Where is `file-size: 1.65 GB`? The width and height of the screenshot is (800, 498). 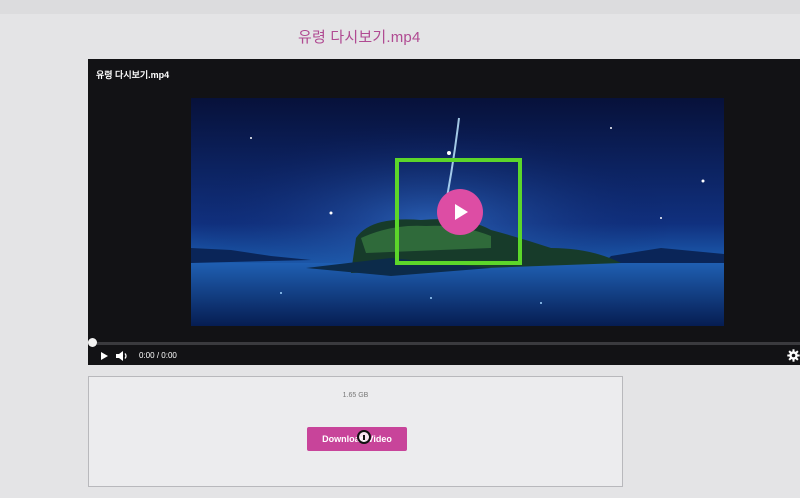 file-size: 1.65 GB is located at coordinates (355, 395).